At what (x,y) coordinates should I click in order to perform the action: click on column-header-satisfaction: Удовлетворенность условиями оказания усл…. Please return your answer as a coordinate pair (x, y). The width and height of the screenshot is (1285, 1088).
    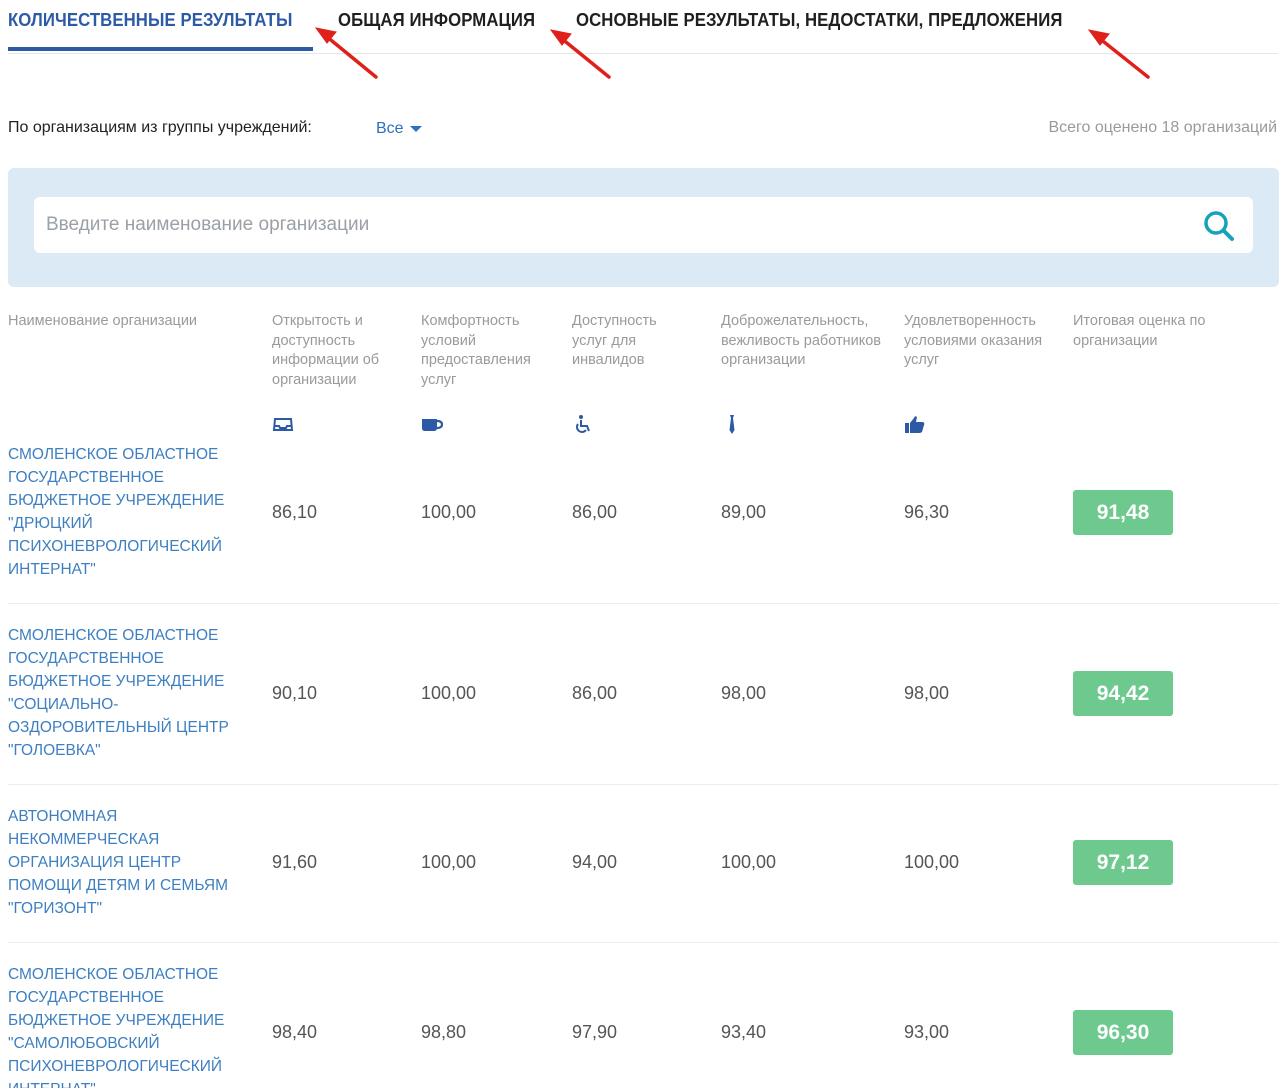
    Looking at the image, I should click on (973, 340).